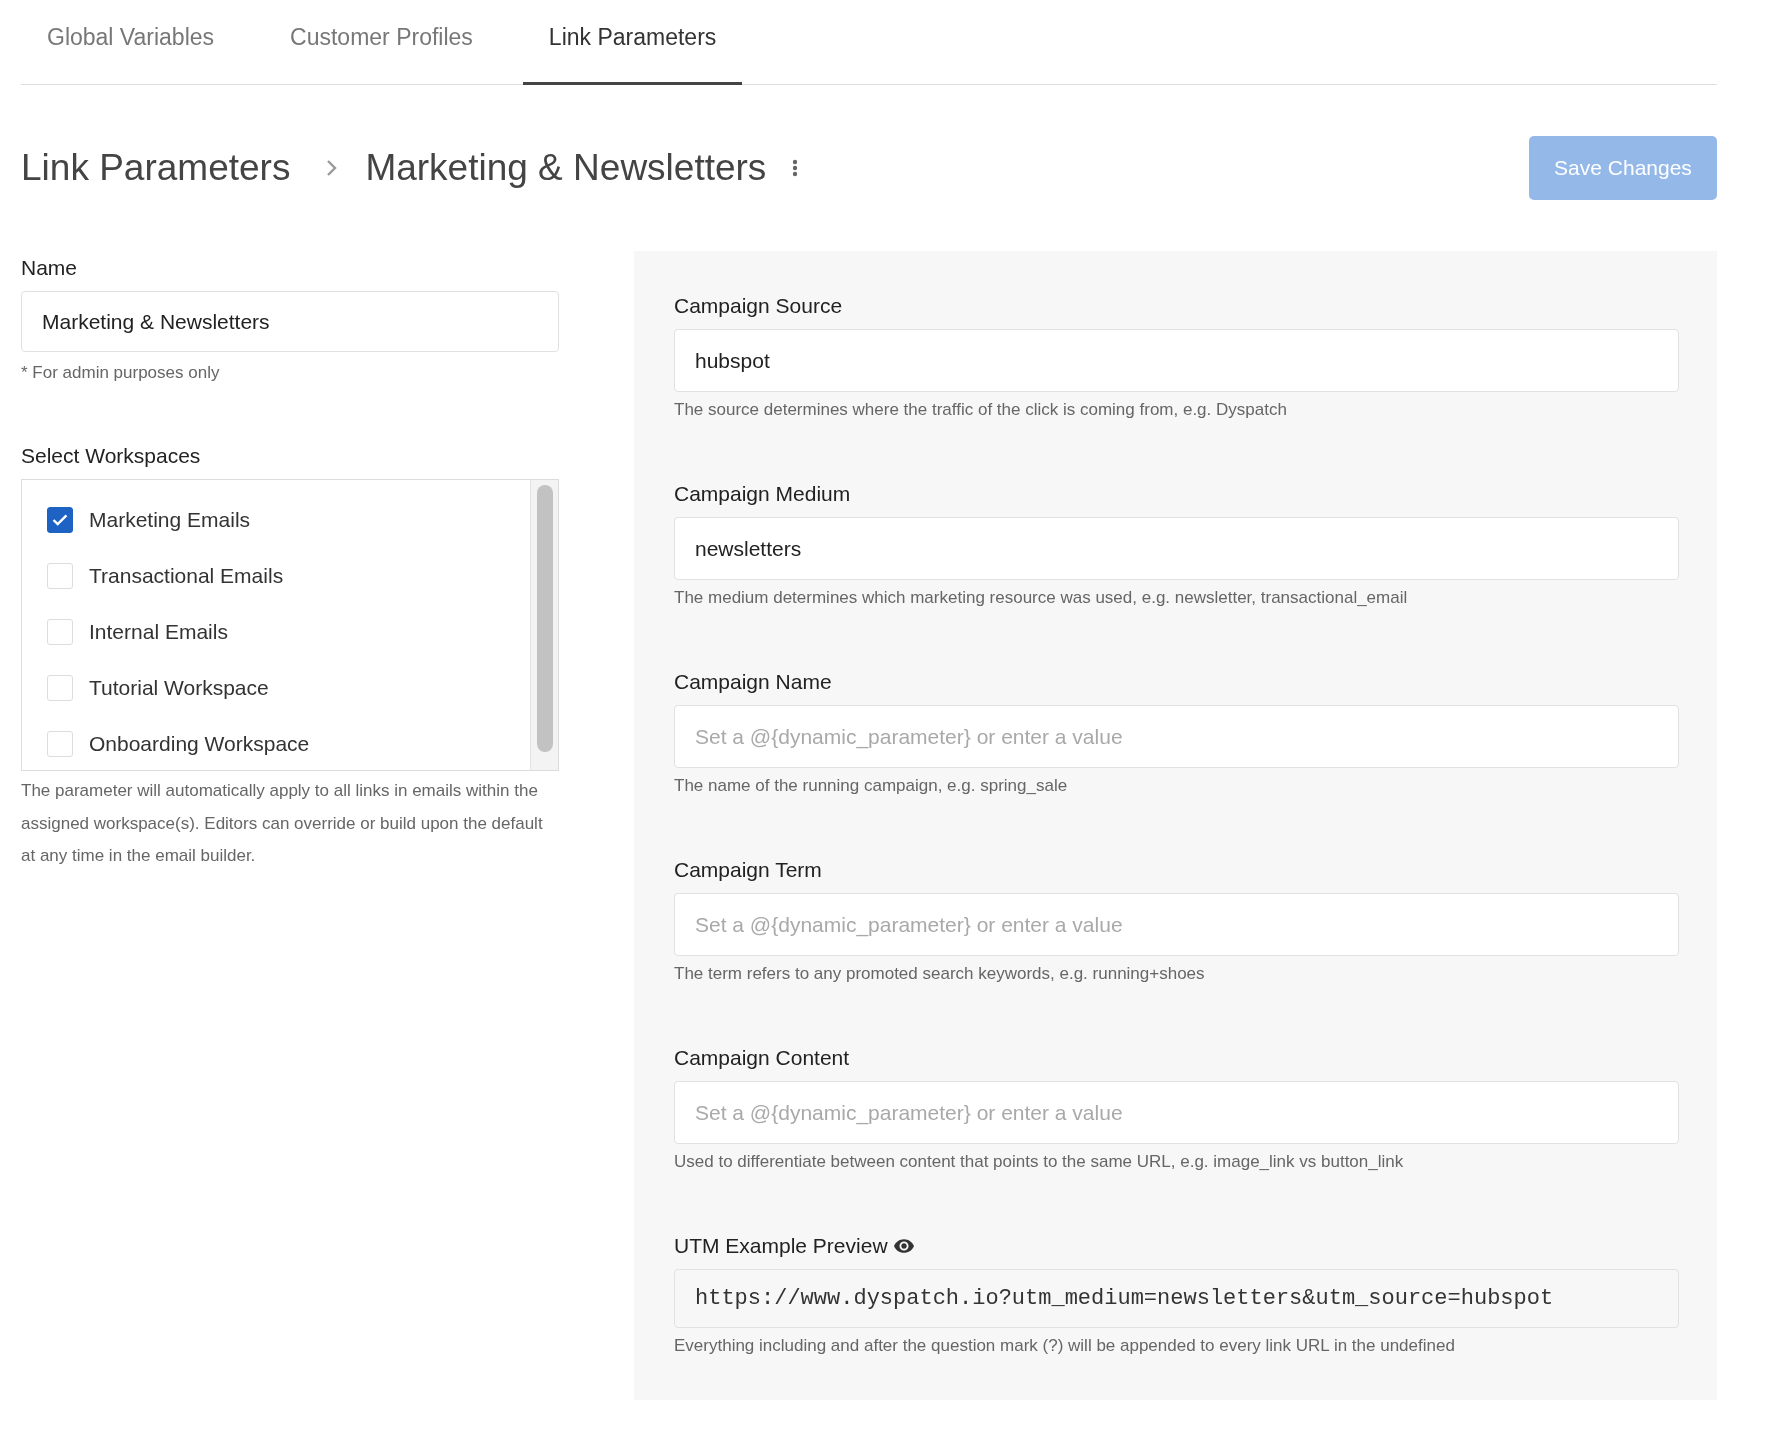  What do you see at coordinates (158, 632) in the screenshot?
I see `workspace-label: Internal Emails` at bounding box center [158, 632].